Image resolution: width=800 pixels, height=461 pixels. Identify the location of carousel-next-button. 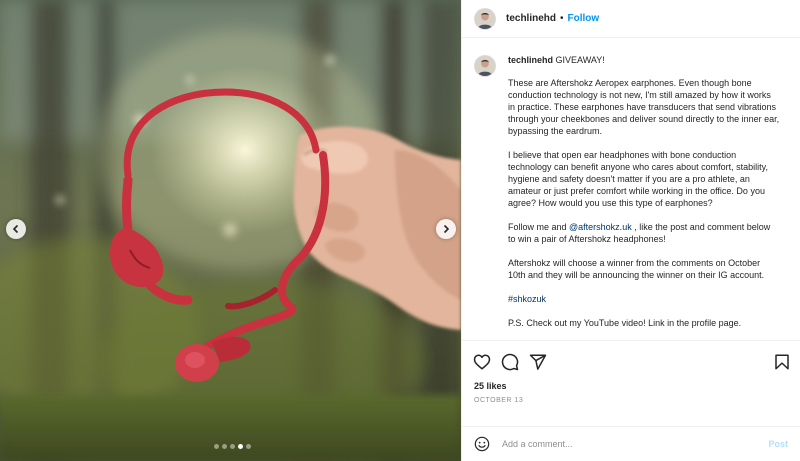
(446, 229).